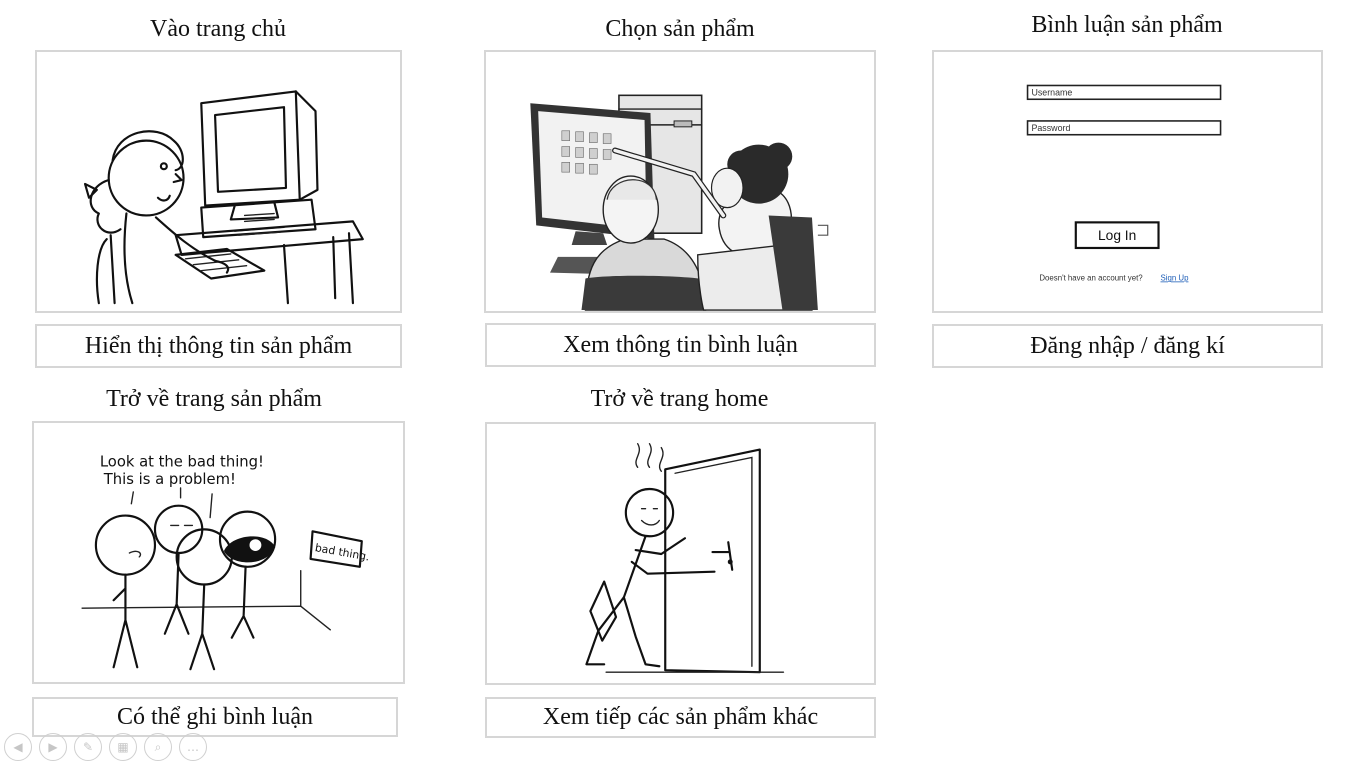 This screenshot has height=768, width=1366. What do you see at coordinates (214, 399) in the screenshot?
I see `panel-4-title: Trở về trang sản phẩm` at bounding box center [214, 399].